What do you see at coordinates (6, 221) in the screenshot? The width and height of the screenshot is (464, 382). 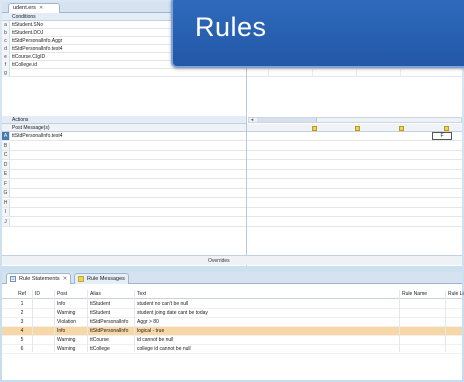 I see `row-key: J` at bounding box center [6, 221].